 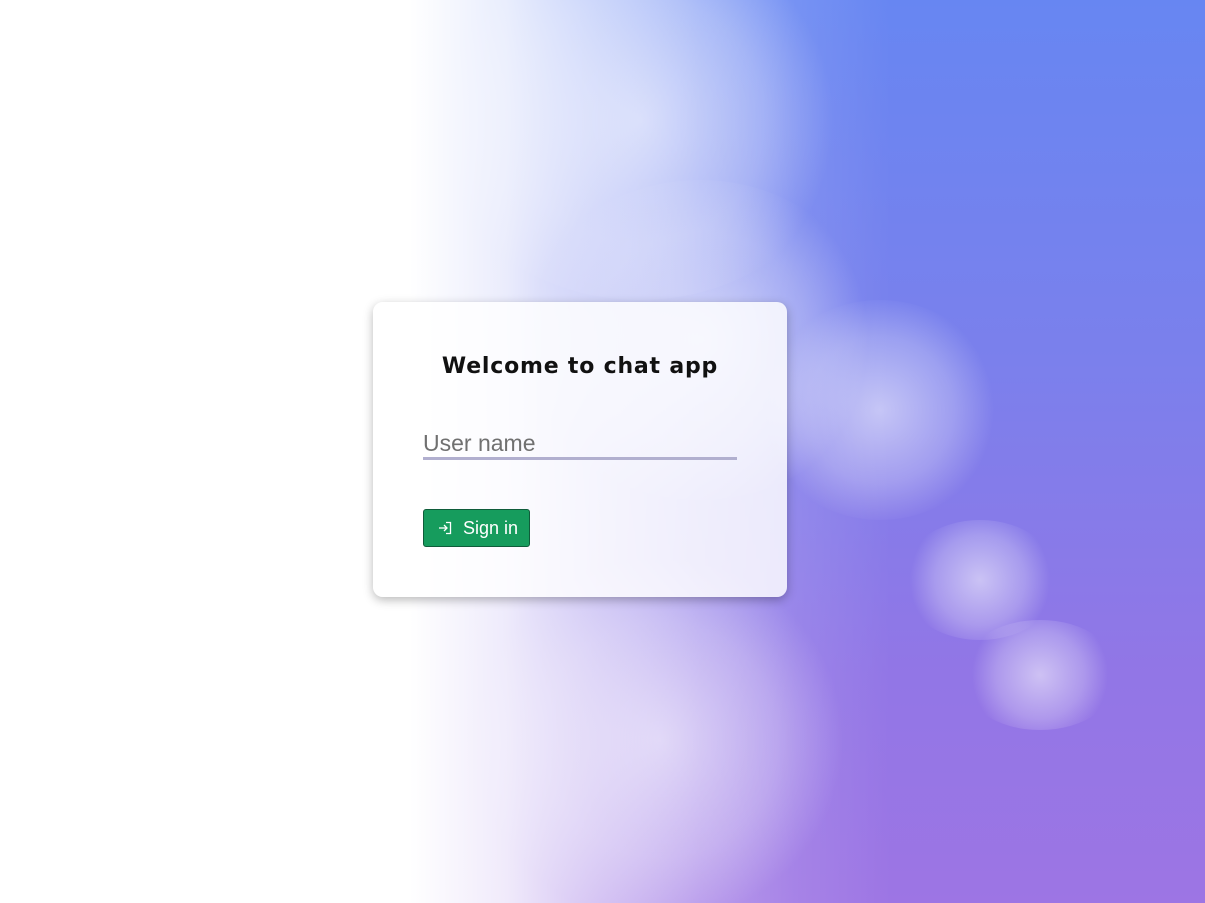 I want to click on login-card: Welcome to chat app Sign in, so click(x=580, y=449).